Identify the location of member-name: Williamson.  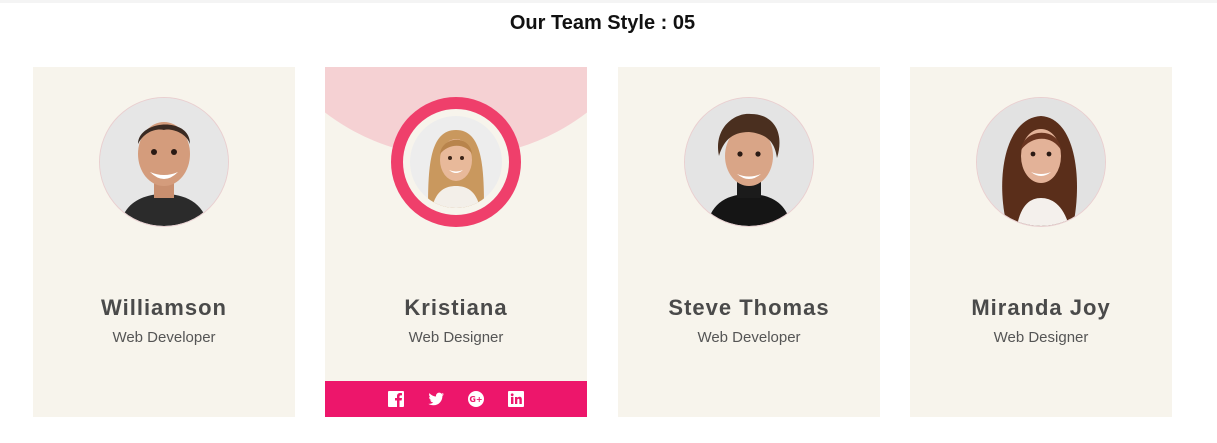
(164, 307).